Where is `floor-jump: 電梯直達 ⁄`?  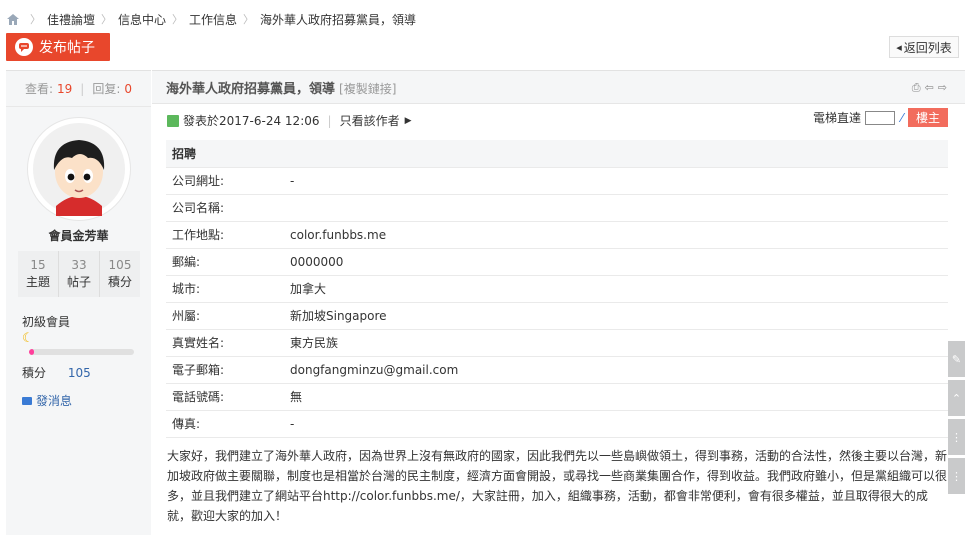 floor-jump: 電梯直達 ⁄ is located at coordinates (858, 117).